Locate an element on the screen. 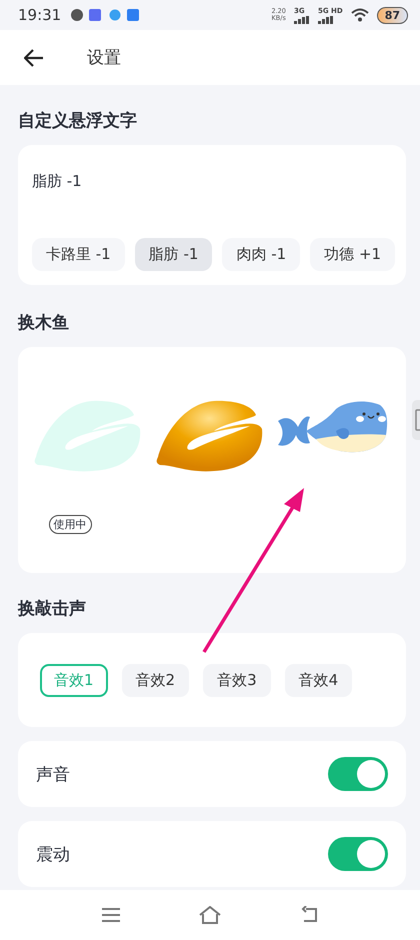  sound-option-chip: 音效3 is located at coordinates (237, 680).